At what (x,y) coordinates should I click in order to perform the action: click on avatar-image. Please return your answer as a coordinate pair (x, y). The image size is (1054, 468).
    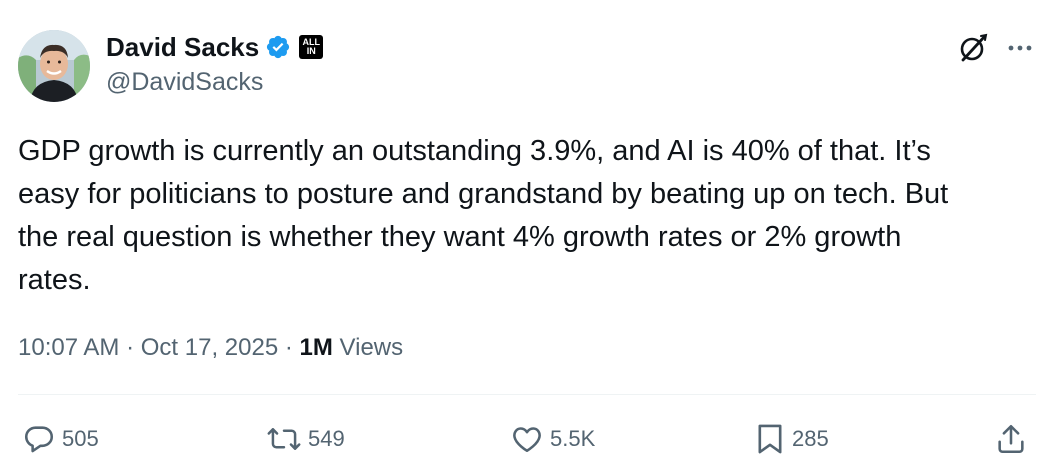
    Looking at the image, I should click on (54, 66).